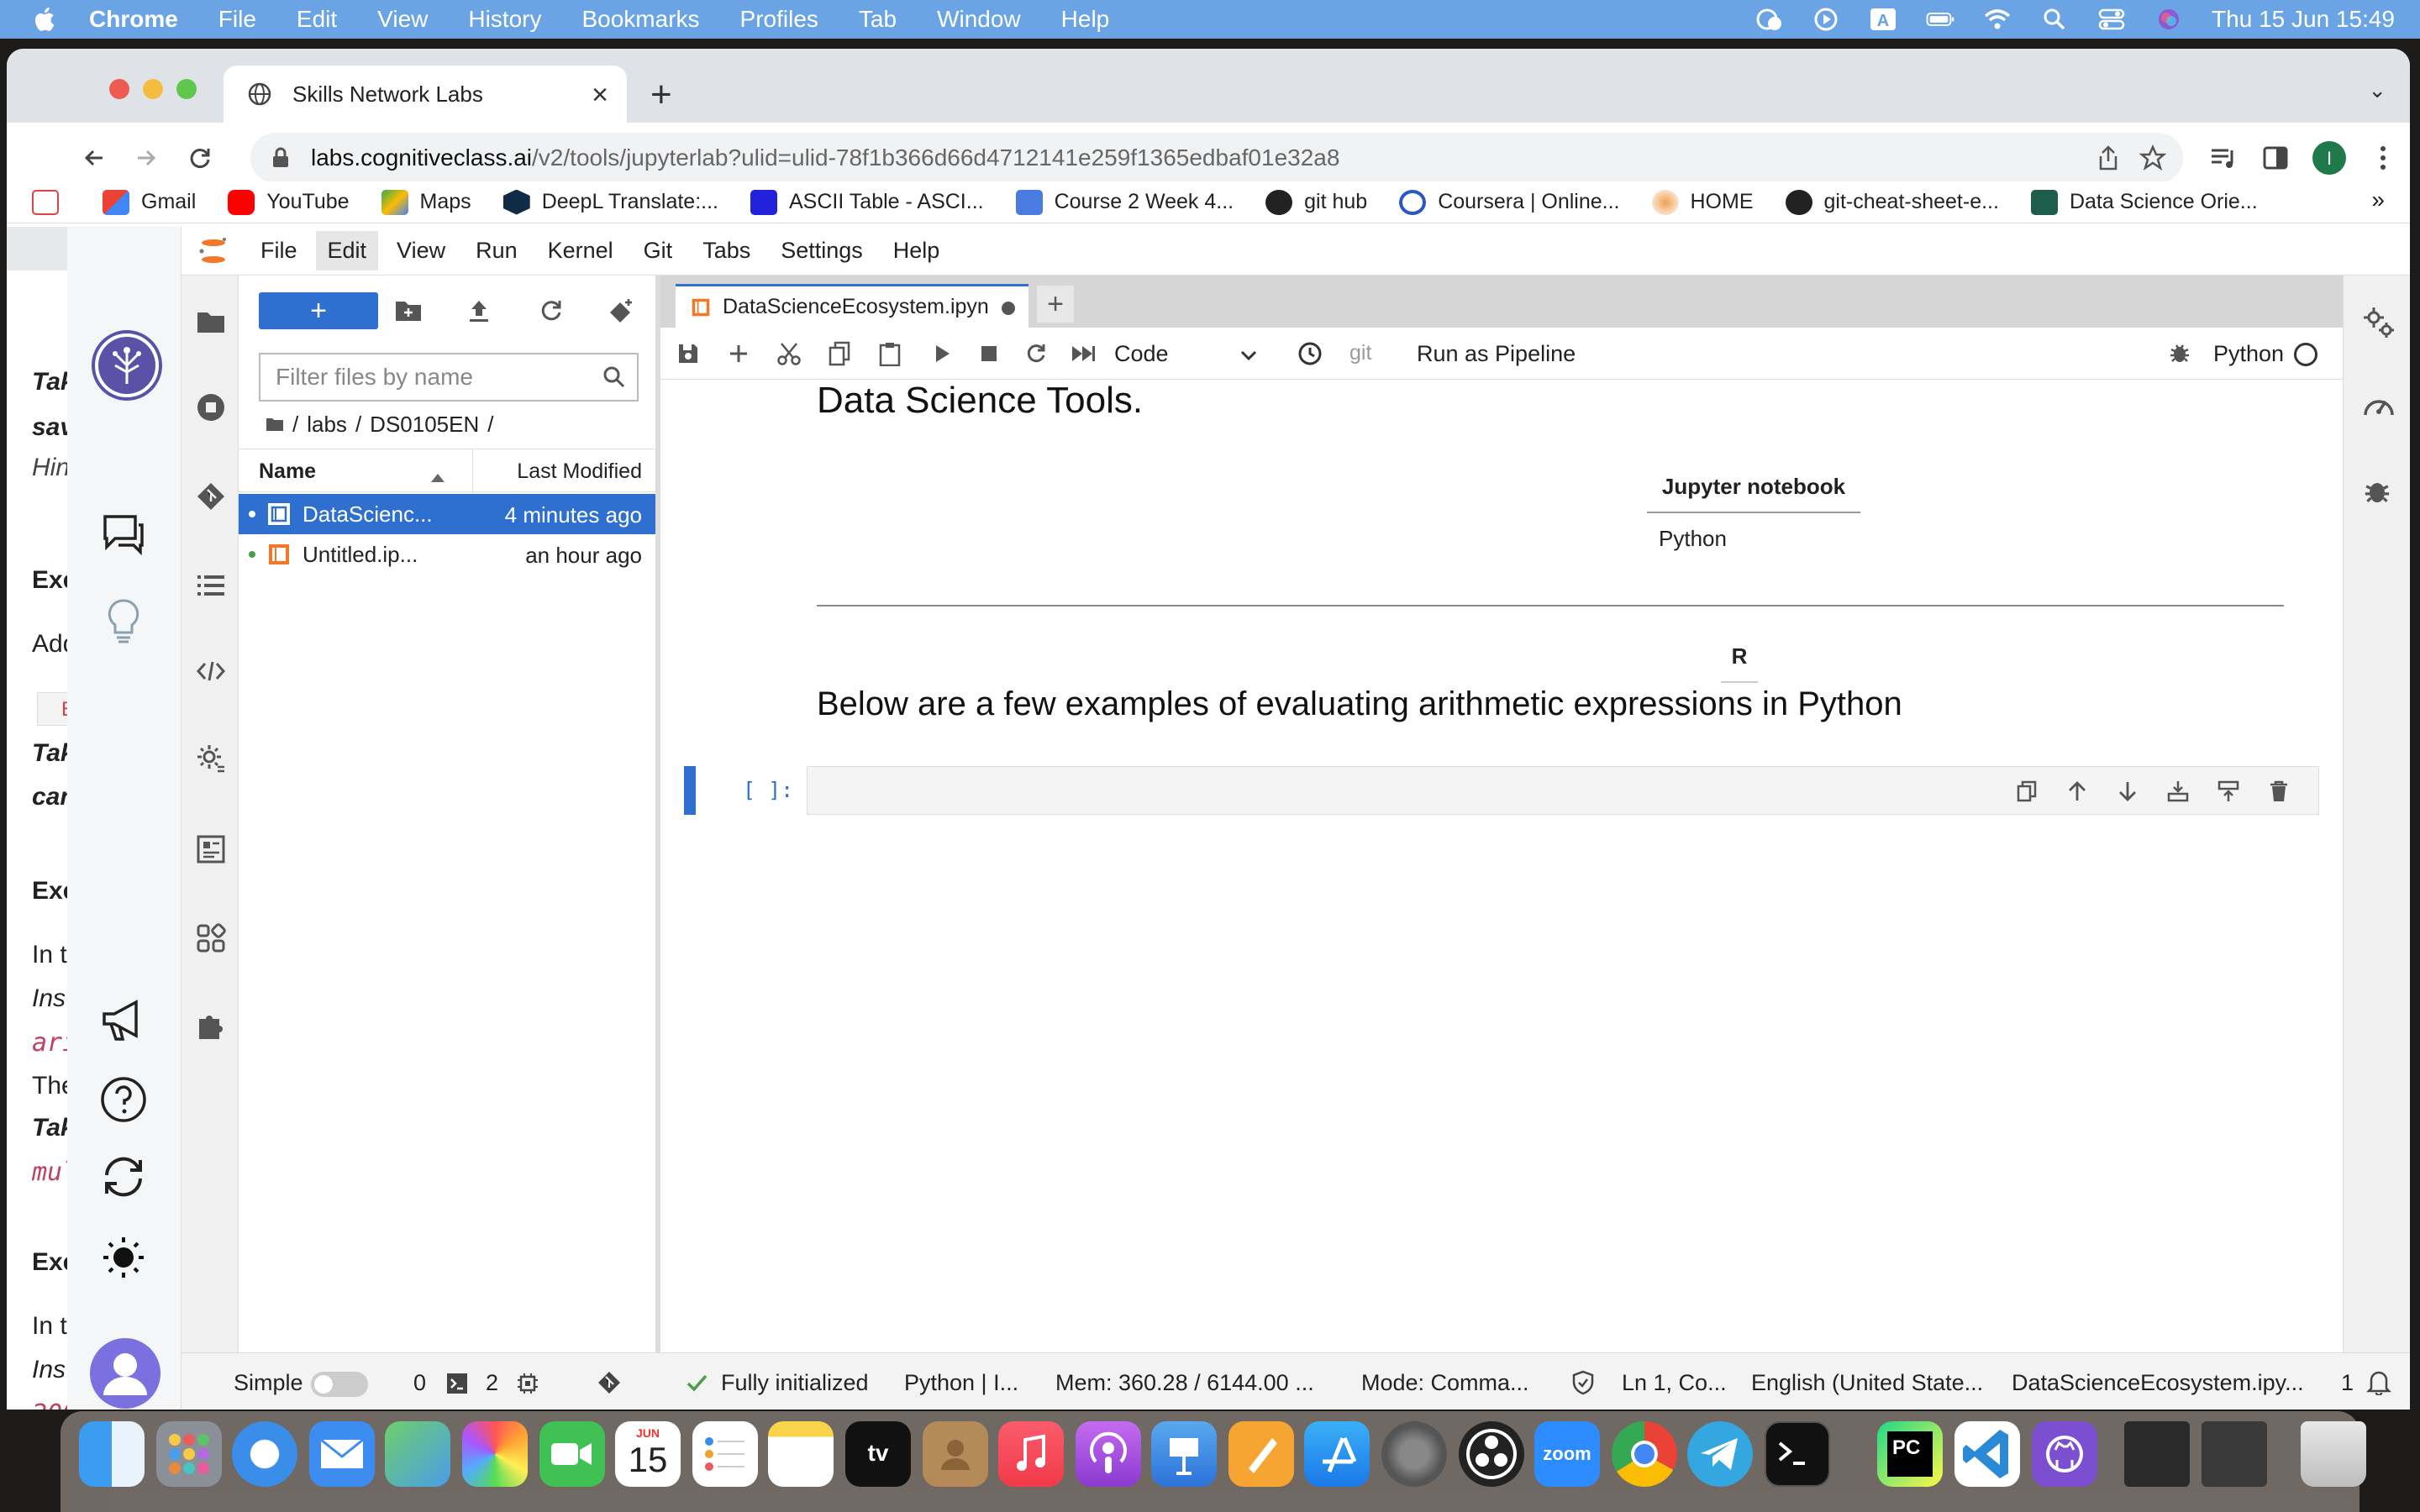 The height and width of the screenshot is (1512, 2420). Describe the element at coordinates (916, 250) in the screenshot. I see `jmenu-help: Help` at that location.